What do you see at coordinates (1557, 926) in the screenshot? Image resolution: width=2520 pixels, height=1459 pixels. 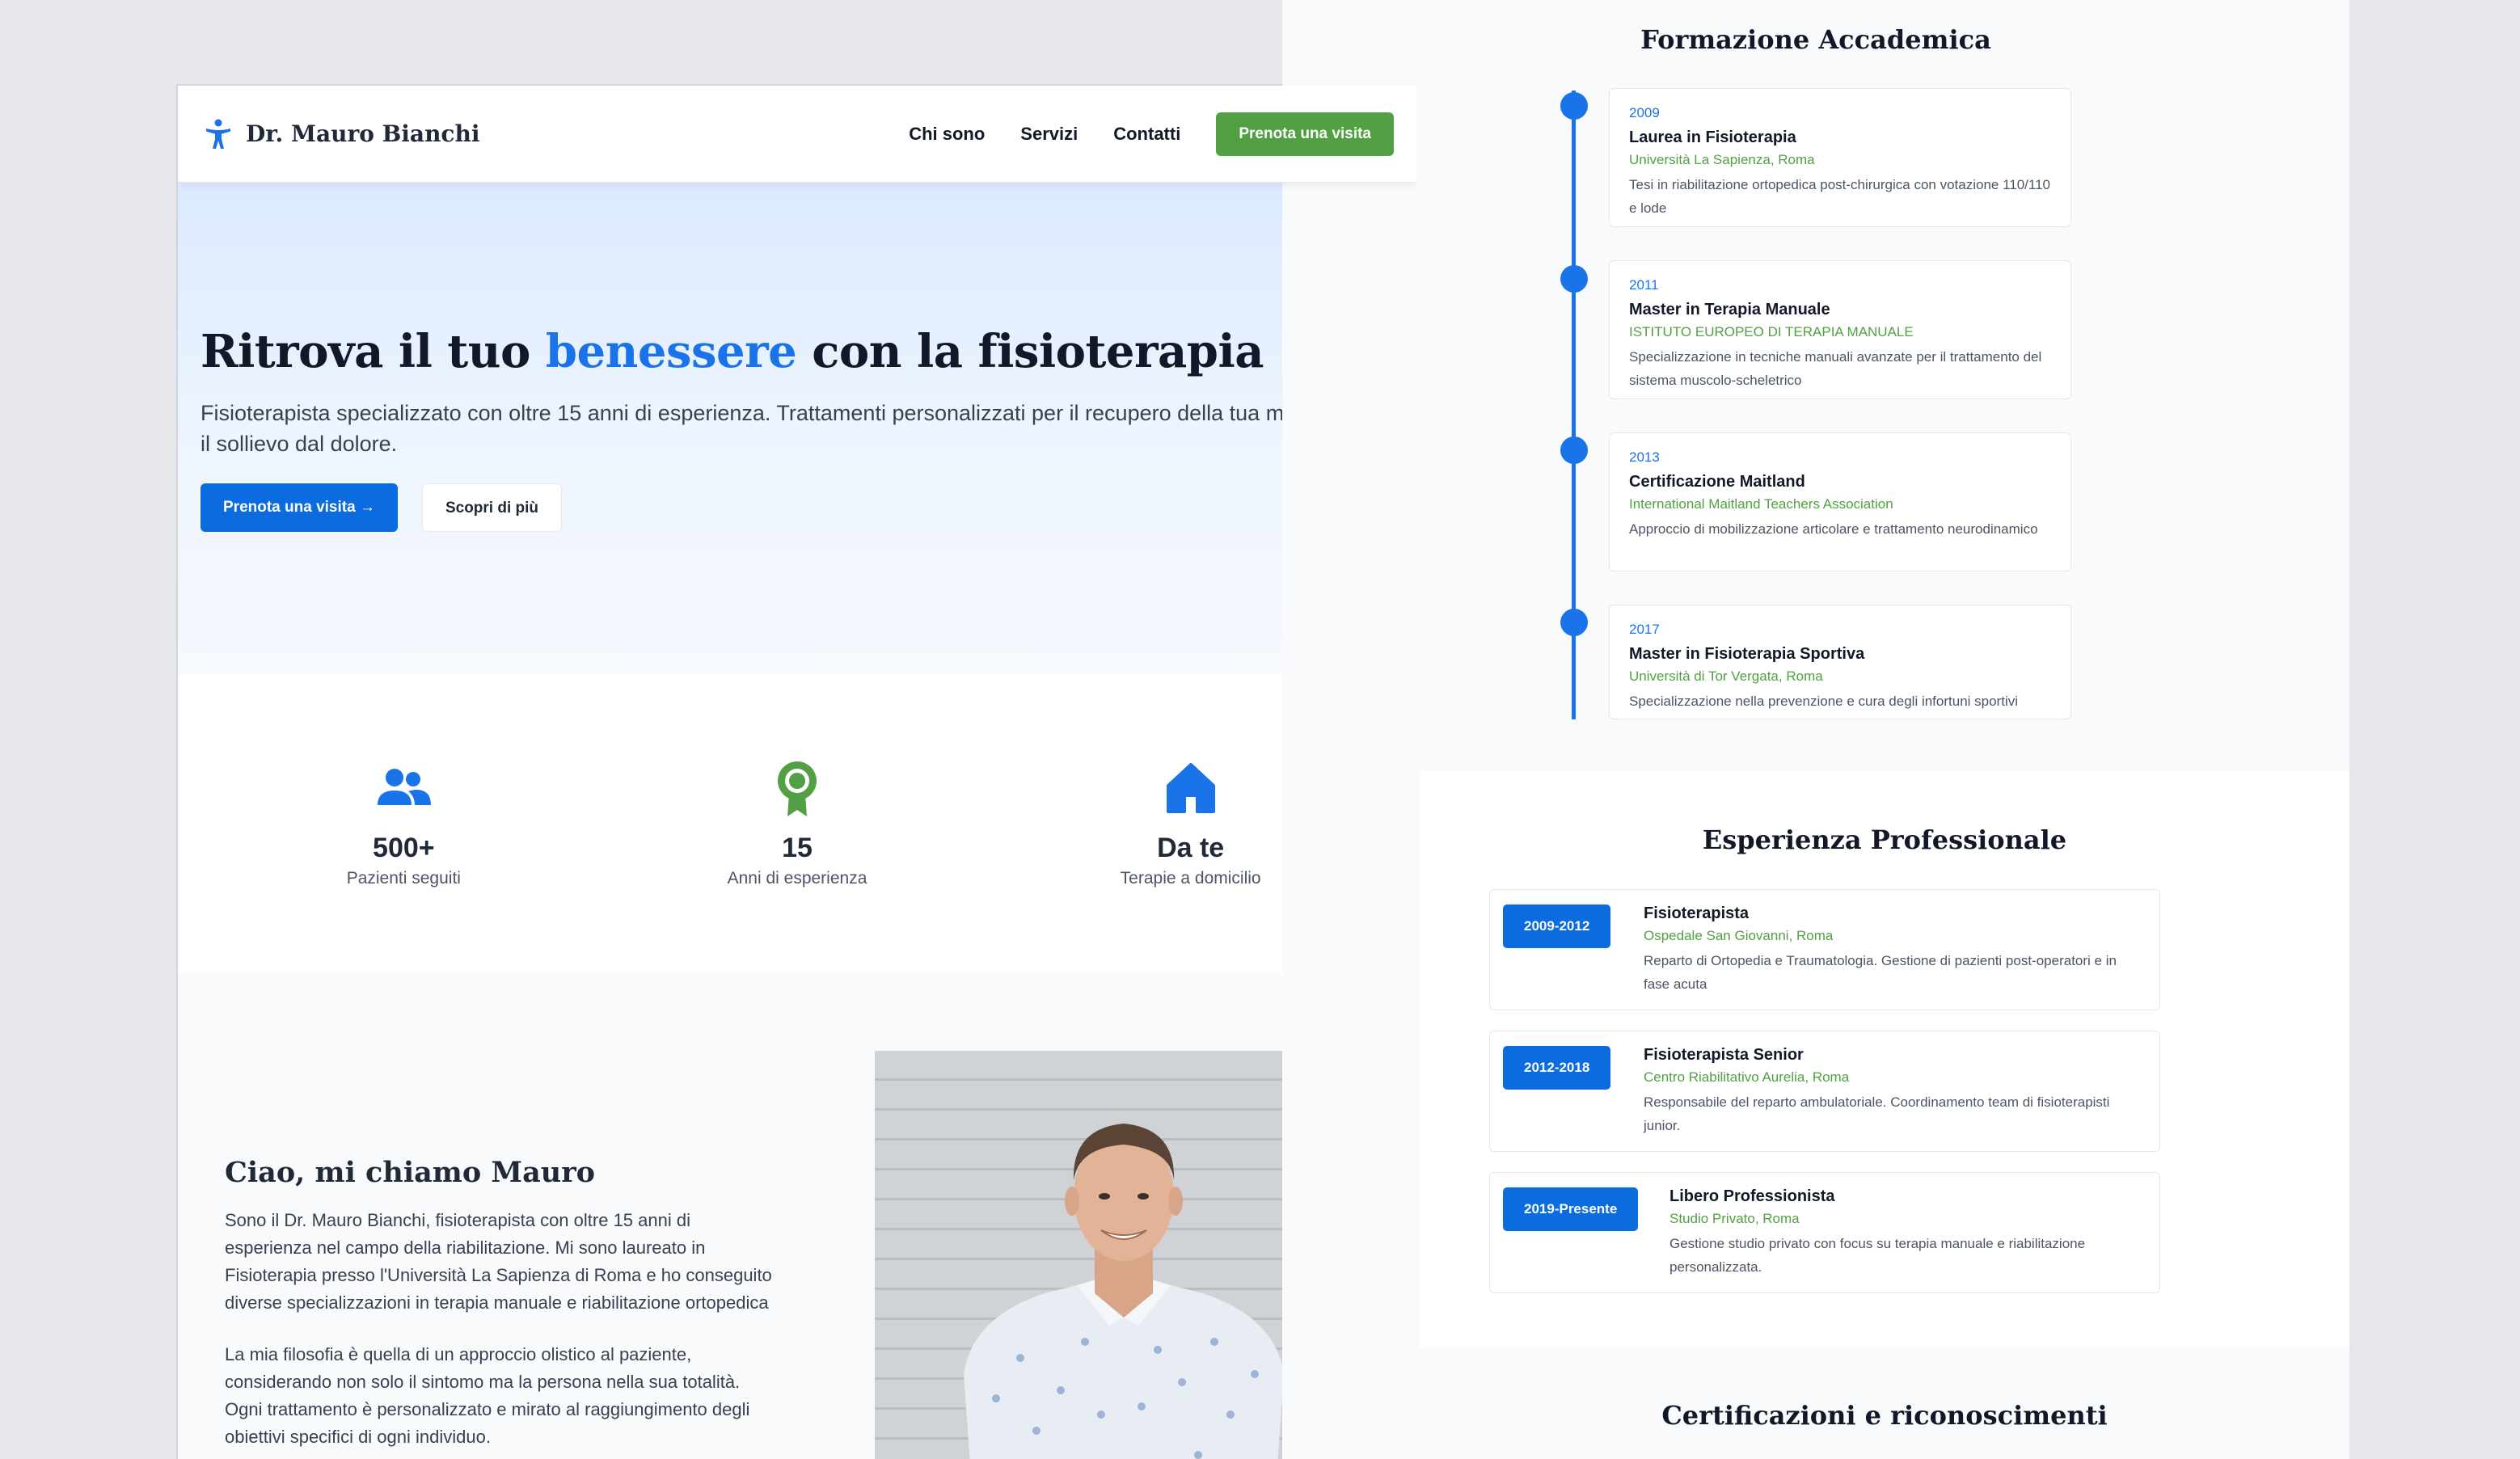 I see `experience-period-badge: 2009-2012` at bounding box center [1557, 926].